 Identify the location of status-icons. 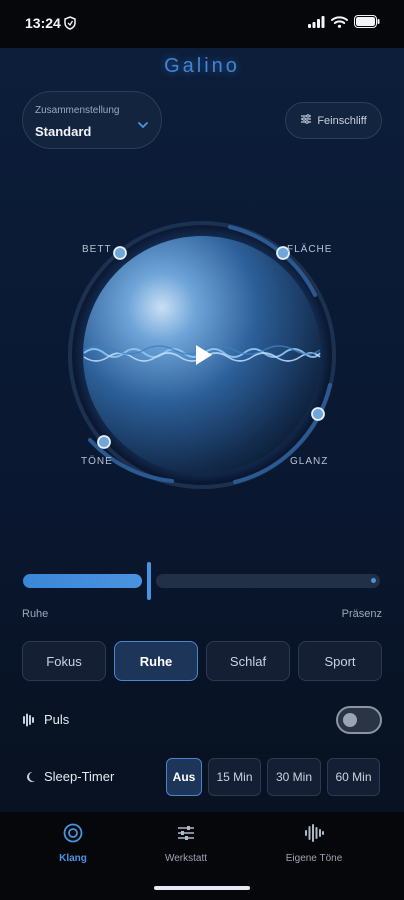
(344, 24).